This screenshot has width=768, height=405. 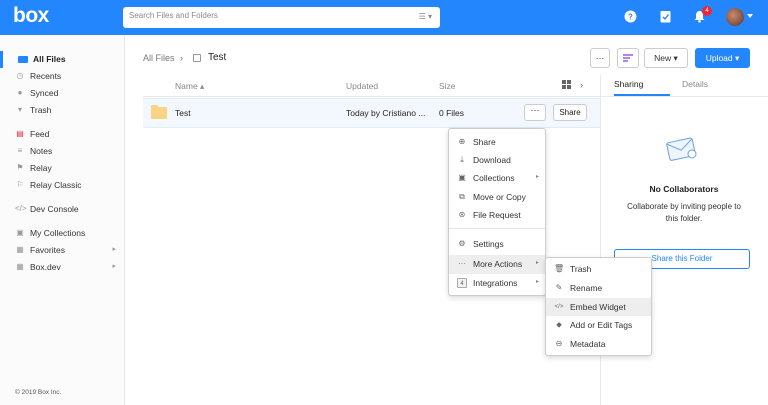 What do you see at coordinates (54, 209) in the screenshot?
I see `sidebar-item-label: Dev Console` at bounding box center [54, 209].